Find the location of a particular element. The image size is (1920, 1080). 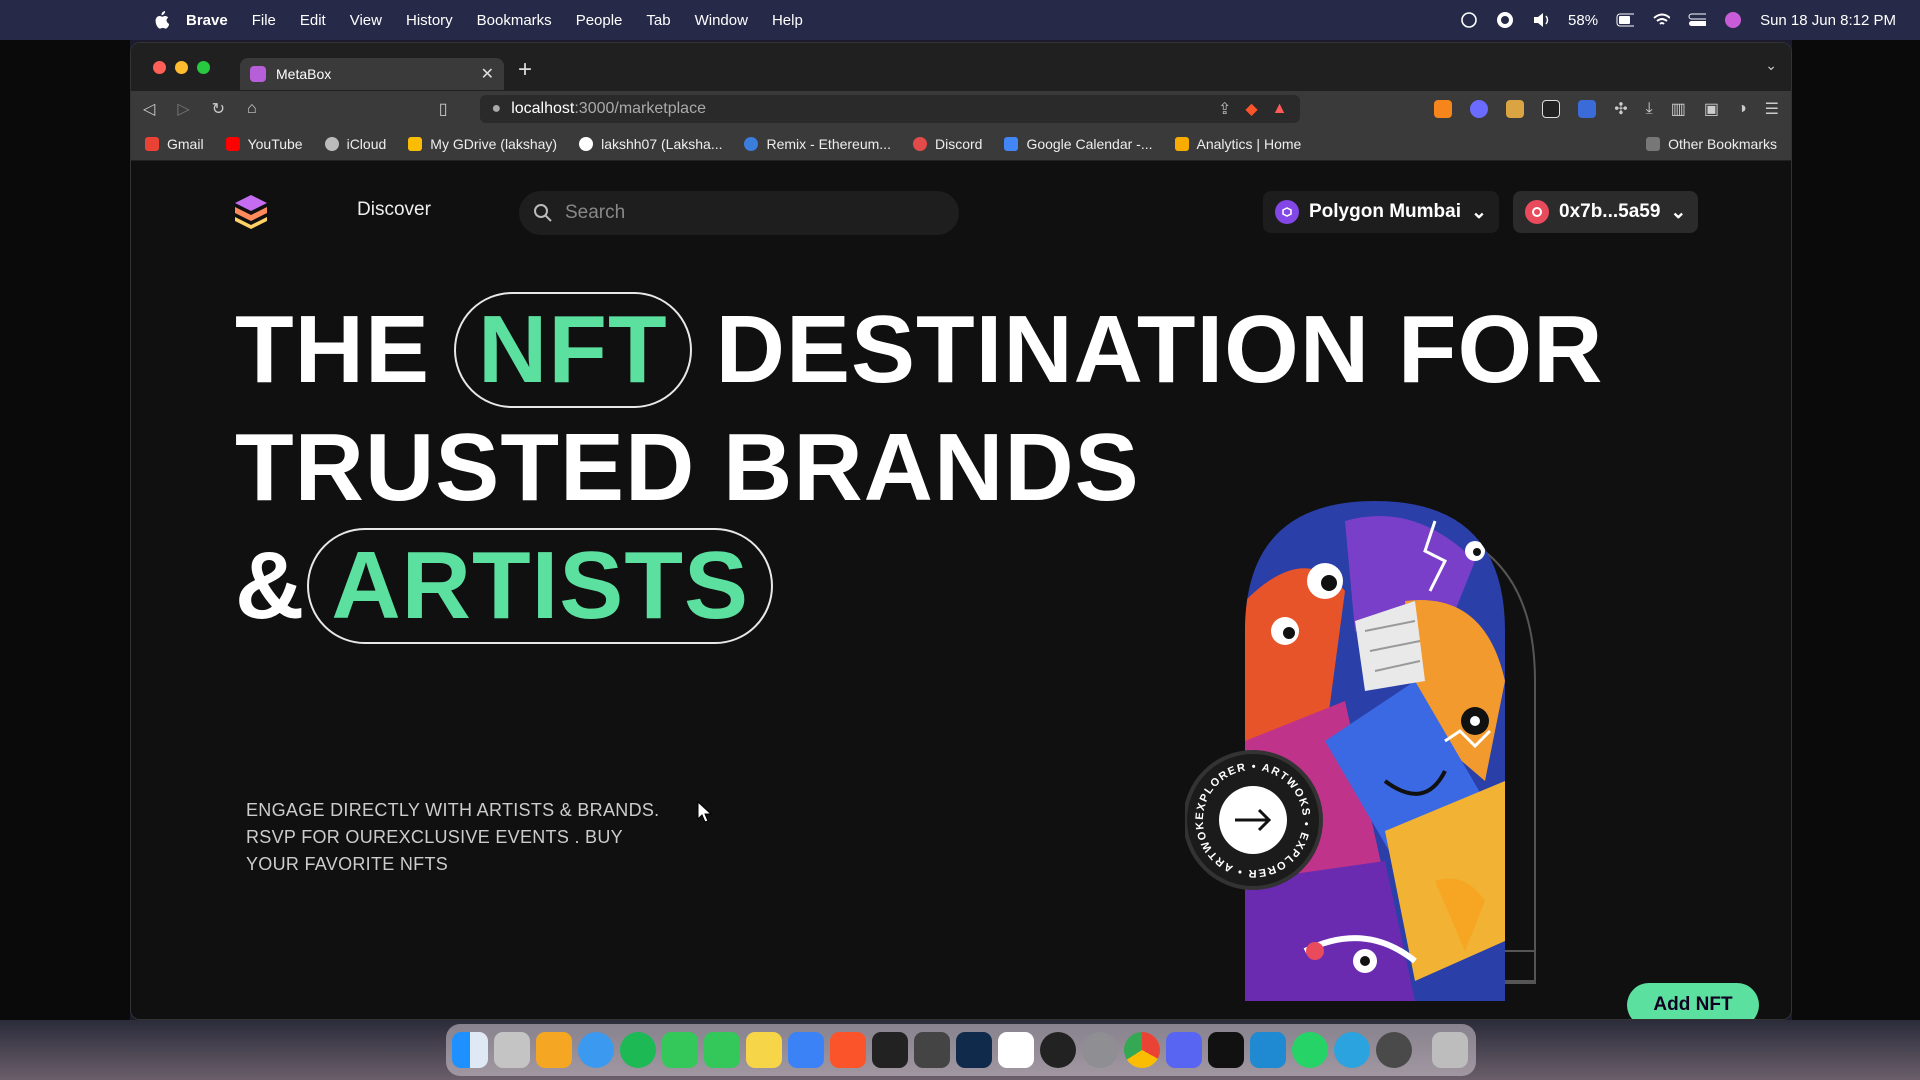

final-cut-icon is located at coordinates (932, 1050).